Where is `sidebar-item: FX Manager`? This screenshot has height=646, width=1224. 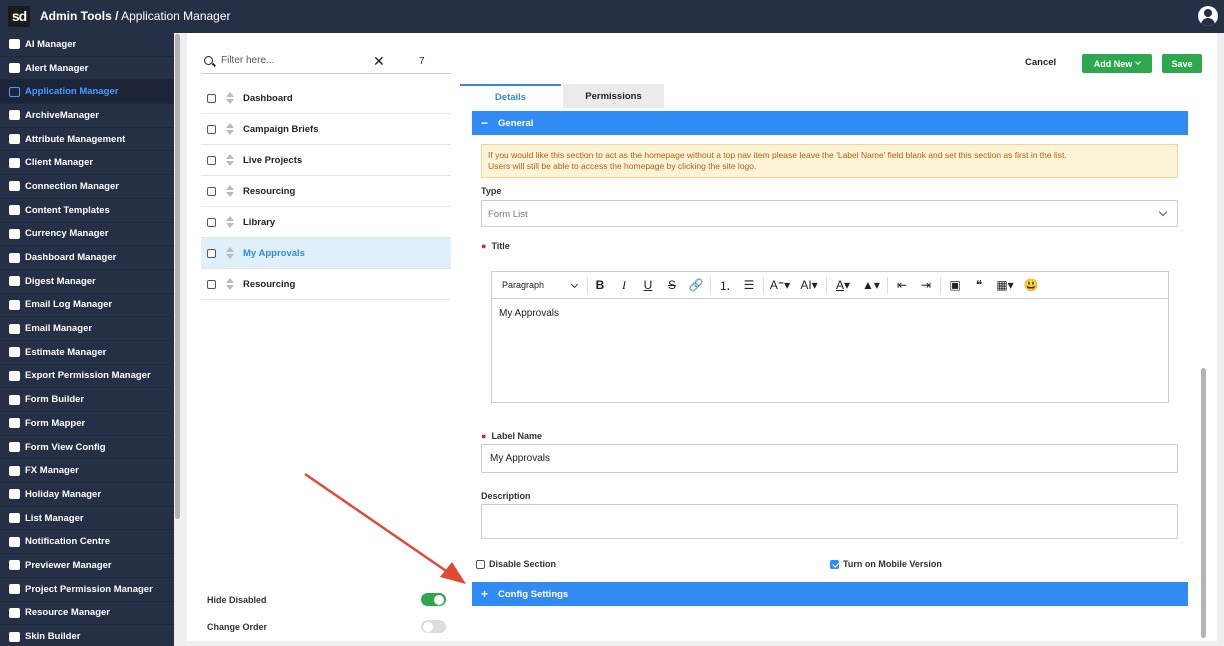 sidebar-item: FX Manager is located at coordinates (87, 471).